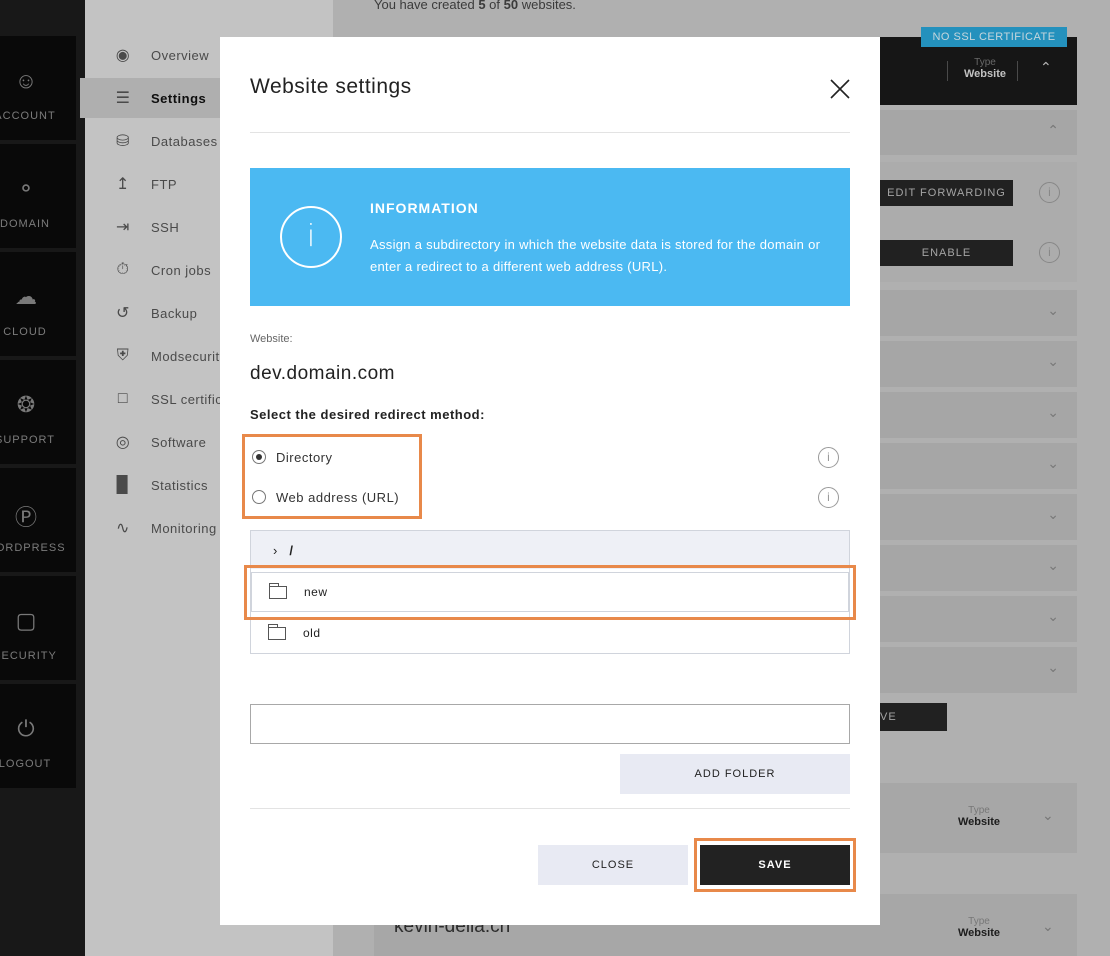 Image resolution: width=1110 pixels, height=956 pixels. Describe the element at coordinates (550, 550) in the screenshot. I see `tree-root: › /` at that location.